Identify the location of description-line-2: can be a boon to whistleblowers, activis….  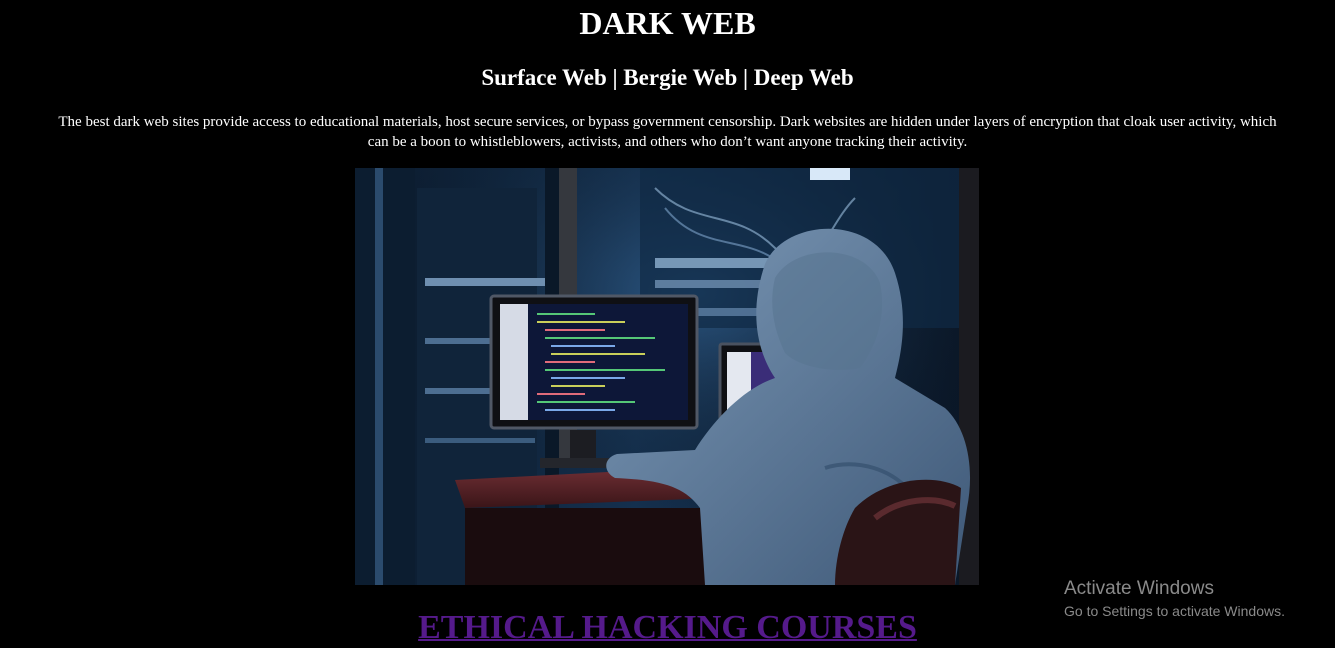
(667, 142).